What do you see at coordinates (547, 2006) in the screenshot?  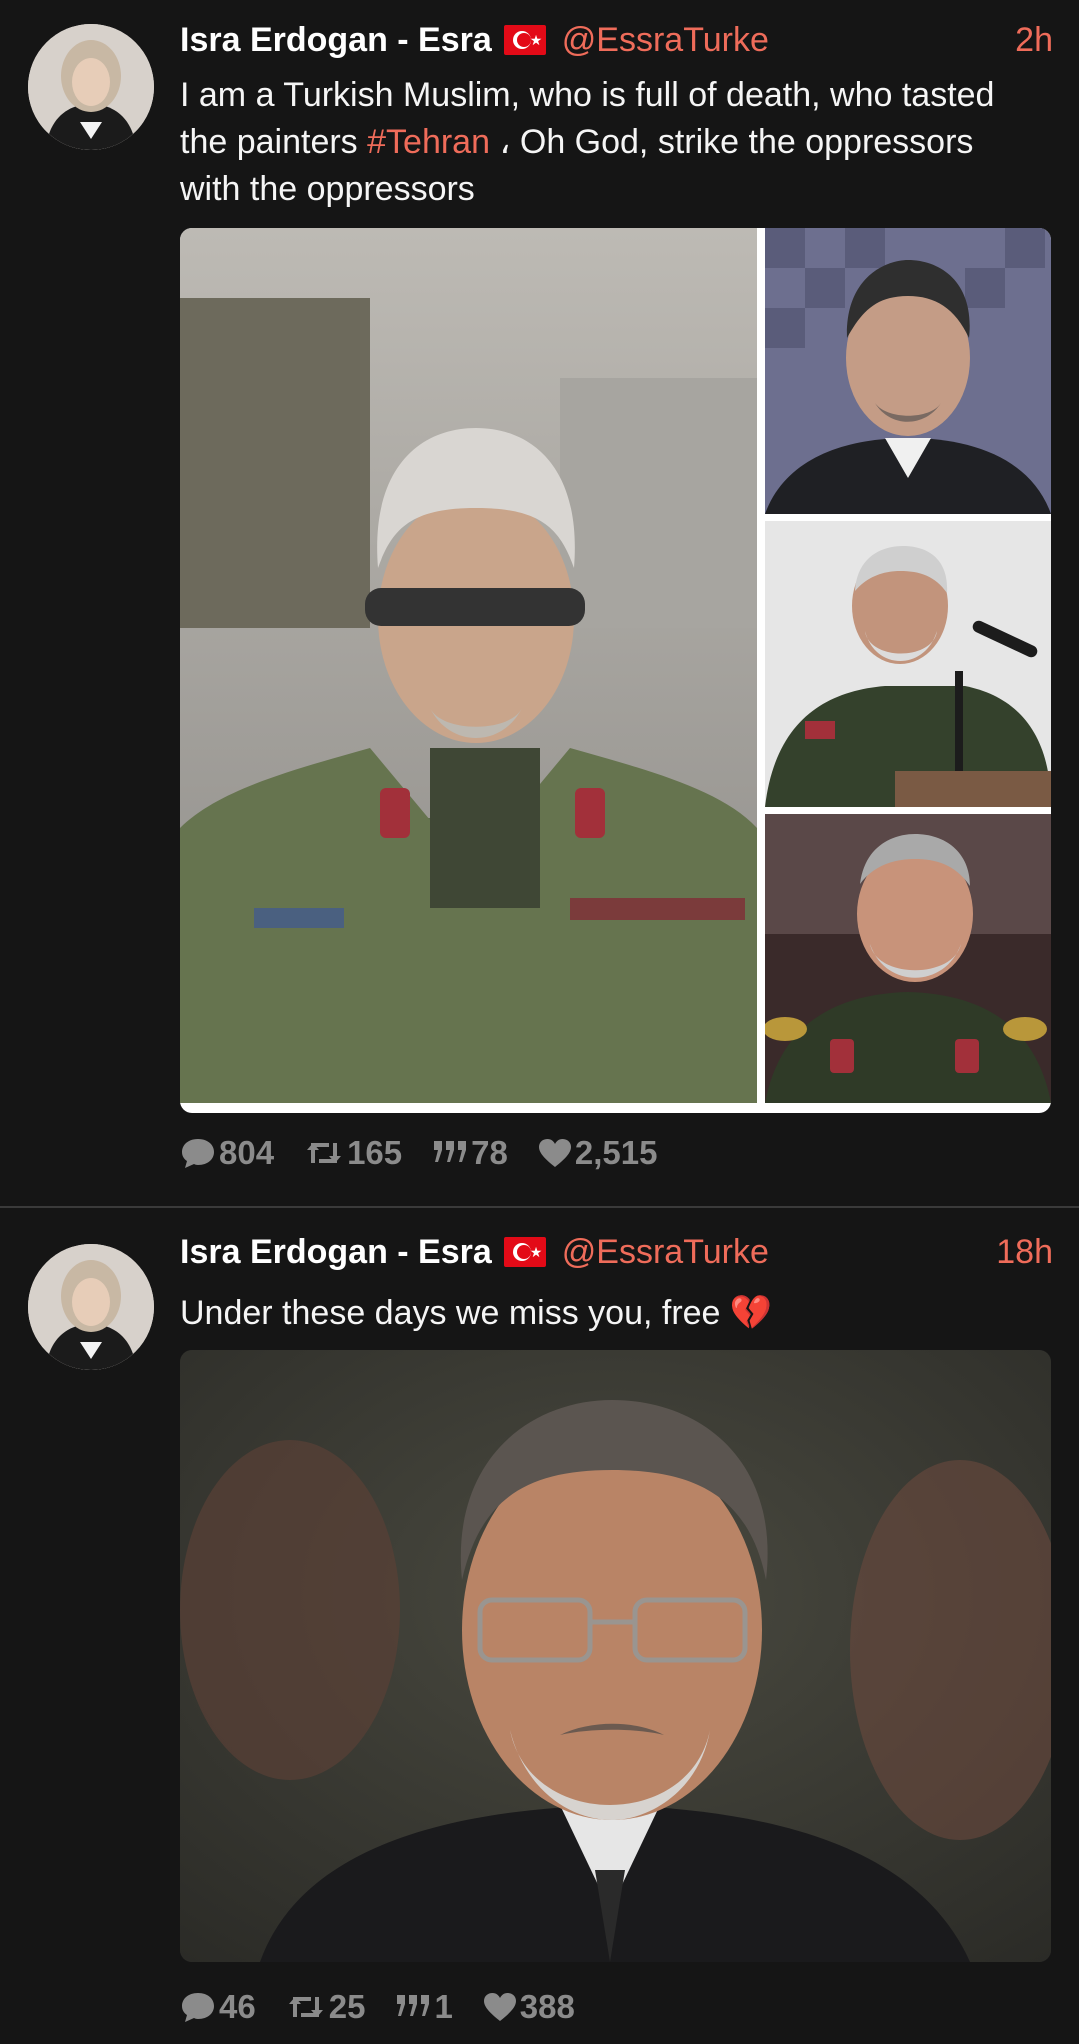 I see `like-count: 388` at bounding box center [547, 2006].